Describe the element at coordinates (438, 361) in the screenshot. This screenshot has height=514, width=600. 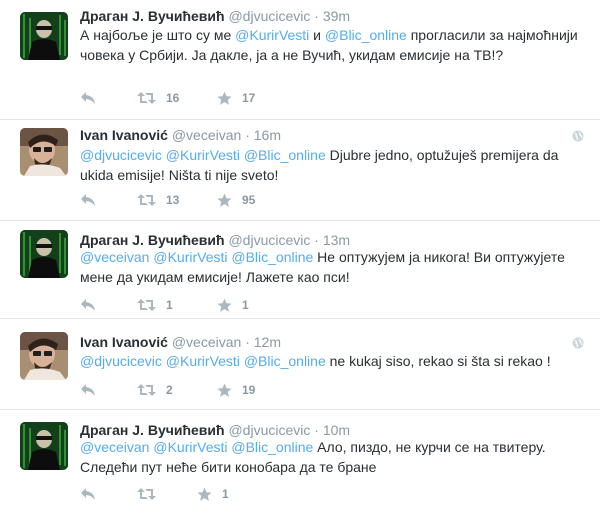
I see `text-segment: ne kukaj siso, rekao si šta si rekao !` at that location.